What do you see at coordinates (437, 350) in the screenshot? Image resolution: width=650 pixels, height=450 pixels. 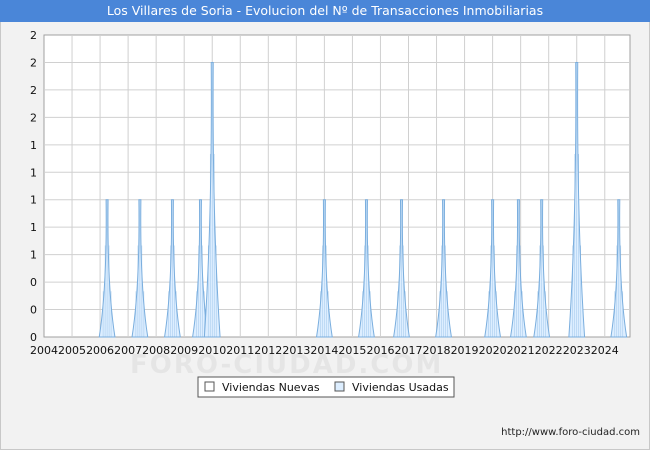 I see `x-tick-label: 2018` at bounding box center [437, 350].